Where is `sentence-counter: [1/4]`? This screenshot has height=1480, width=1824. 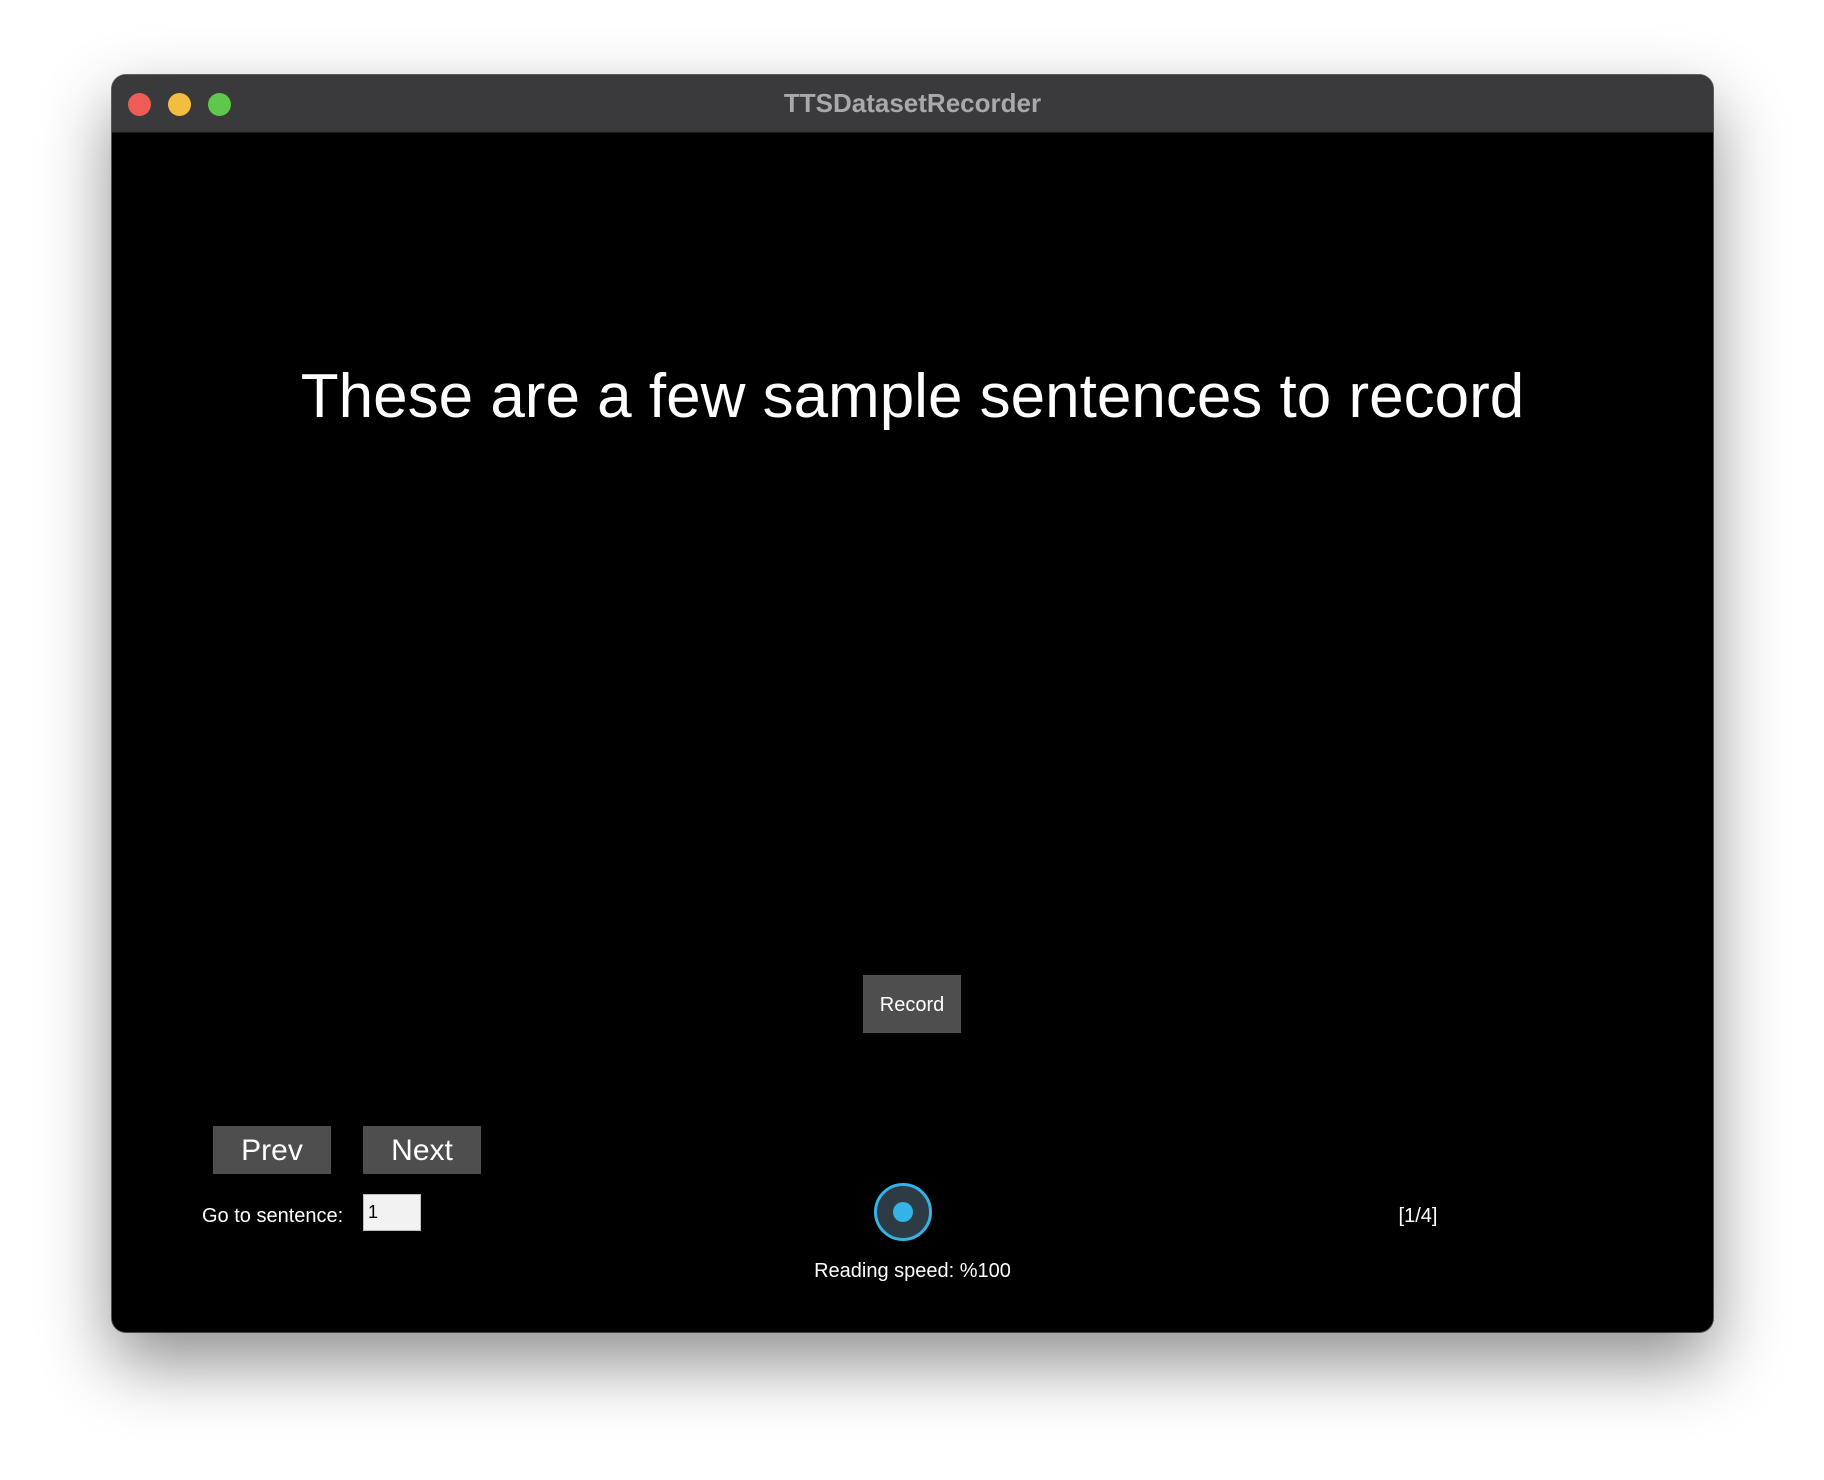
sentence-counter: [1/4] is located at coordinates (1418, 1216).